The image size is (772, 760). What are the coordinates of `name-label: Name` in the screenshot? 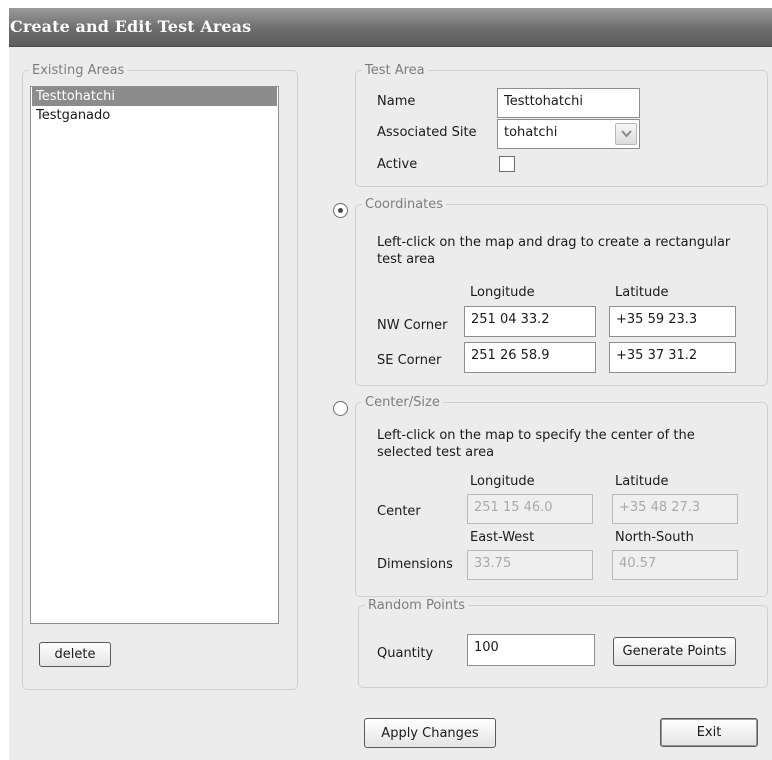 It's located at (396, 101).